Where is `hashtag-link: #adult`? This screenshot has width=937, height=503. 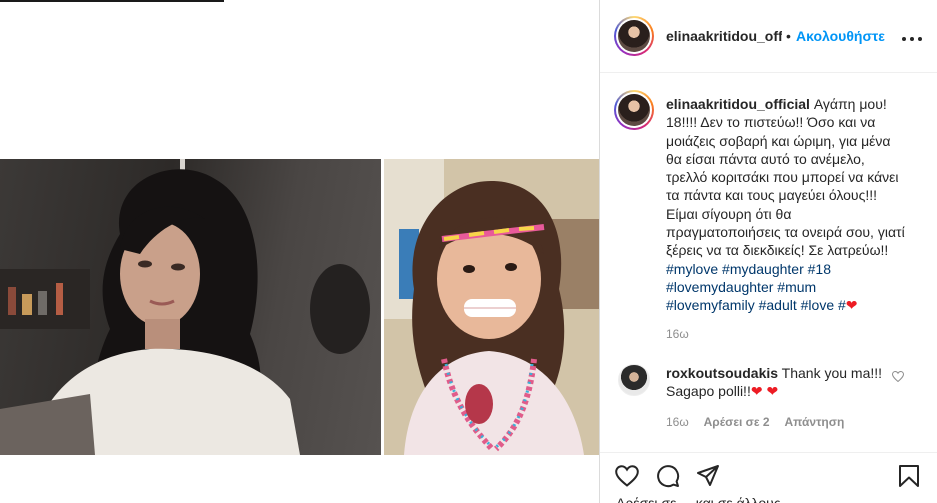
hashtag-link: #adult is located at coordinates (778, 305).